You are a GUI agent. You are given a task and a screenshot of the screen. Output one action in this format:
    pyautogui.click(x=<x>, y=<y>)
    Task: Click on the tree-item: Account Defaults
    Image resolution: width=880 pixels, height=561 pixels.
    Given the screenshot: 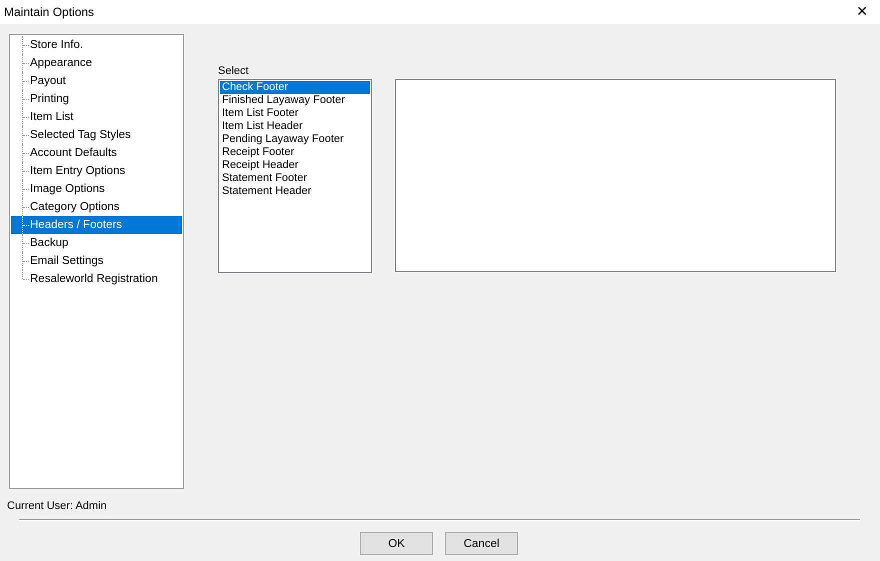 What is the action you would take?
    pyautogui.click(x=96, y=153)
    